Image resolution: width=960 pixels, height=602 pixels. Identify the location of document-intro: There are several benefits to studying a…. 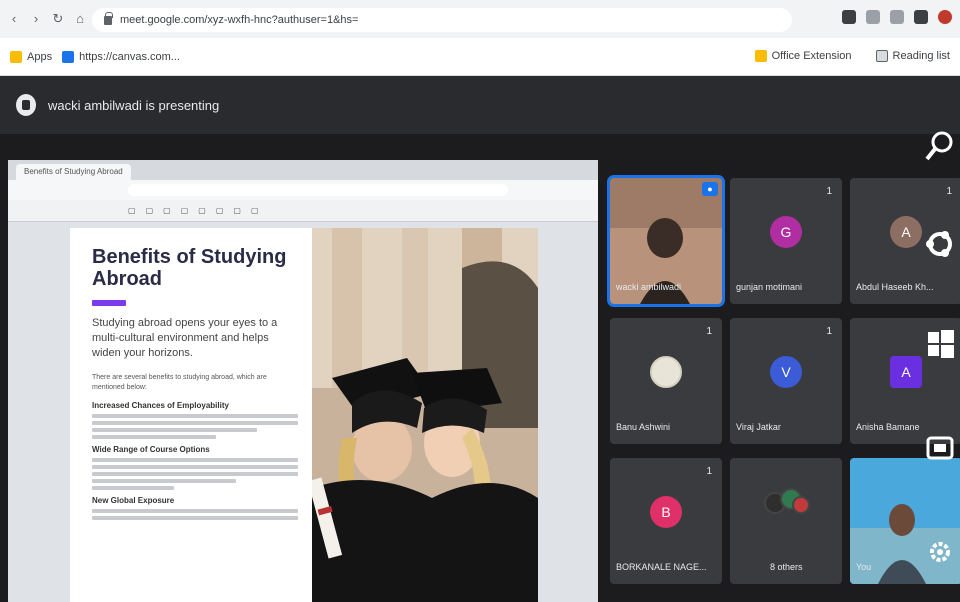
(179, 382).